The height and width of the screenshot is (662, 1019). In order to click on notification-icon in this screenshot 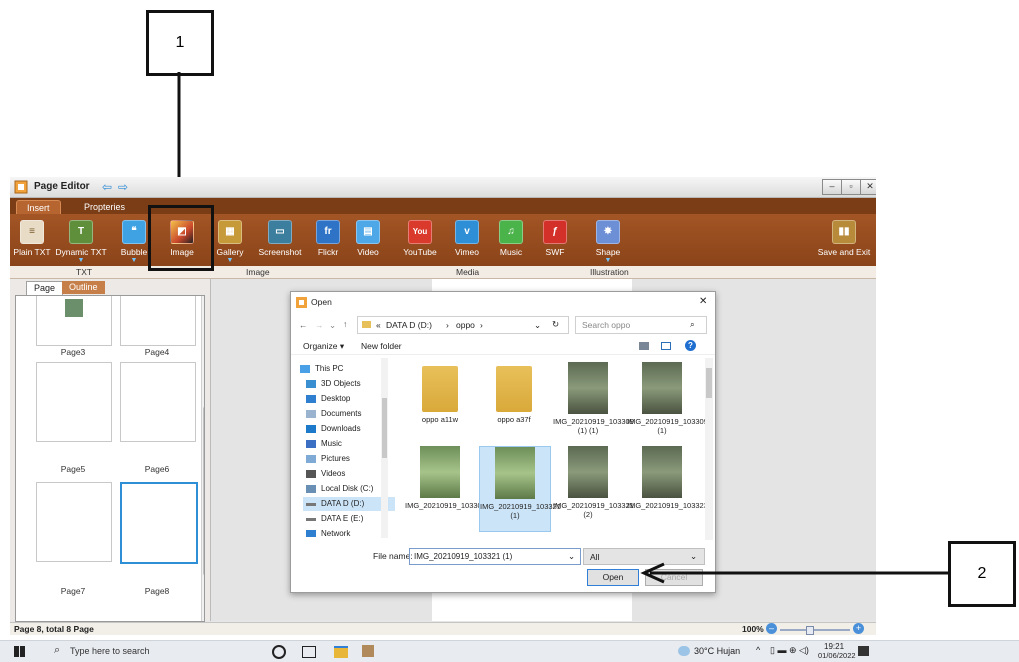, I will do `click(863, 651)`.